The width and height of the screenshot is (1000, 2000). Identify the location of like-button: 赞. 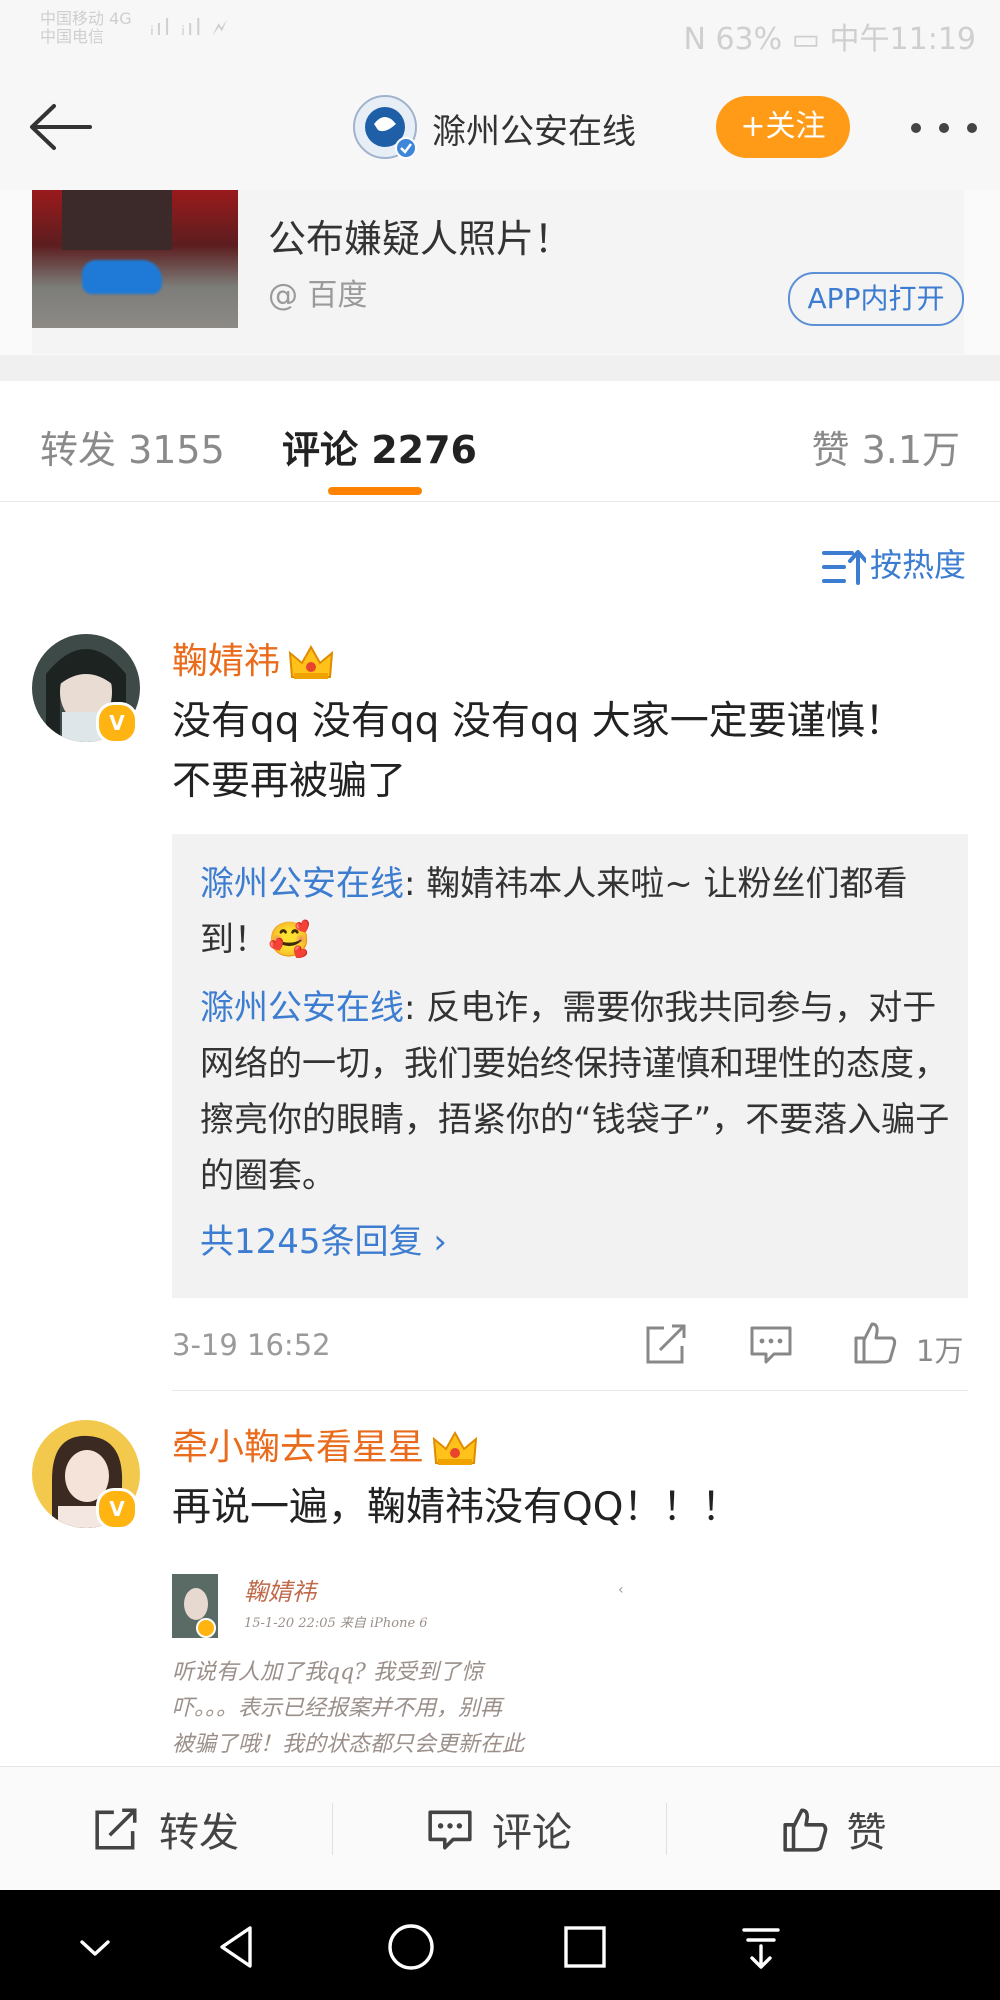
(833, 1829).